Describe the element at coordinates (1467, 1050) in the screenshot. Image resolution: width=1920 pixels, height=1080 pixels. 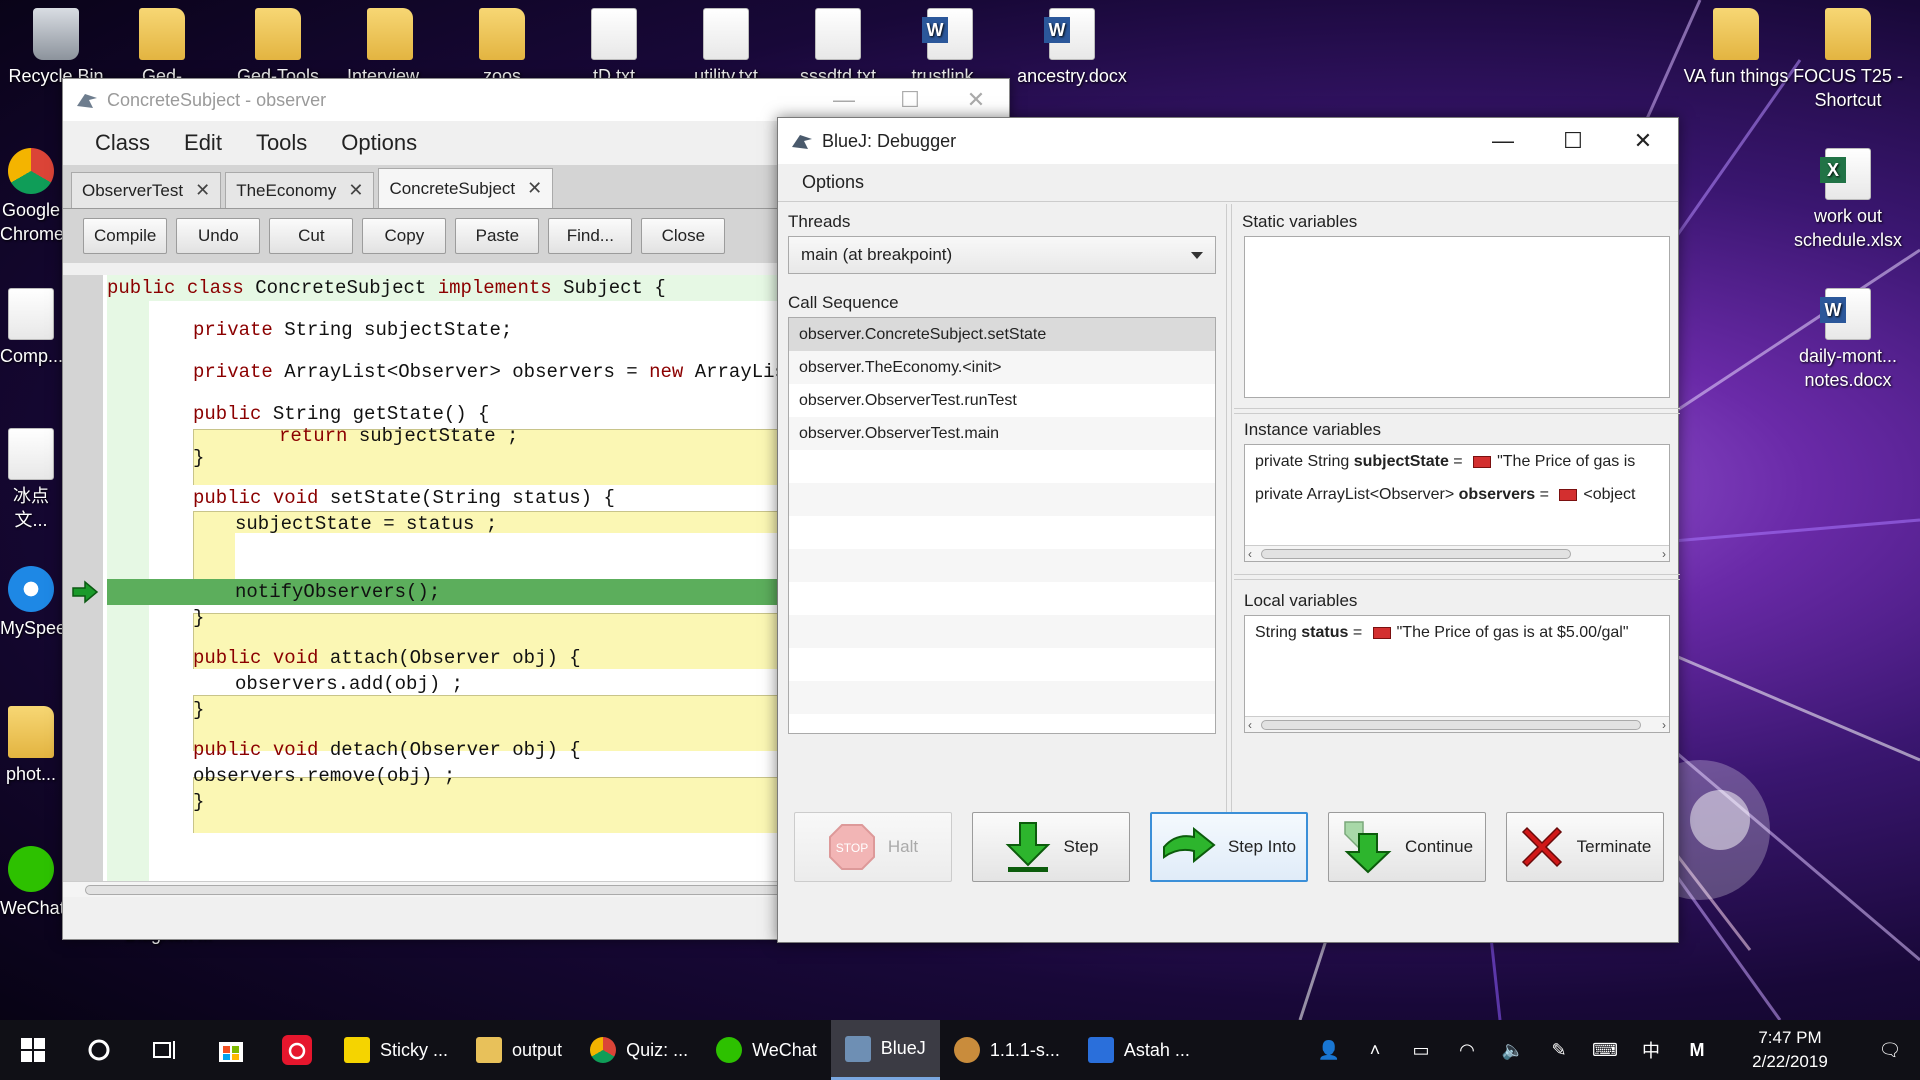
I see `wifi-icon: ◠` at that location.